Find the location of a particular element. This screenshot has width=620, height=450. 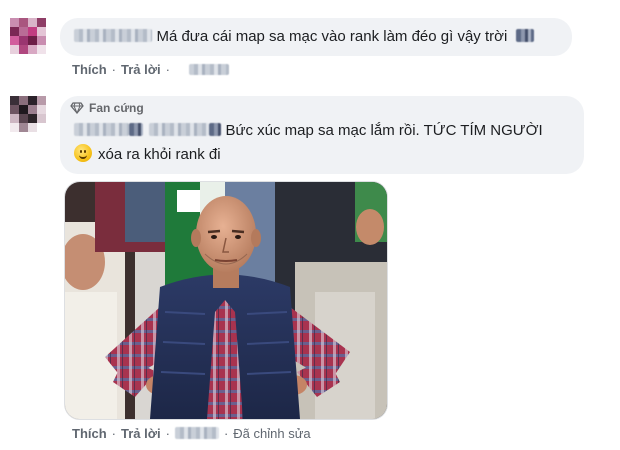

comment-actions: Thích · Trả lời · · Đã chỉnh sửa is located at coordinates (191, 433).